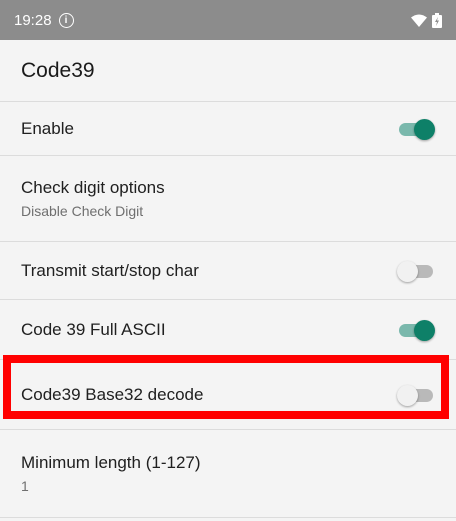 The height and width of the screenshot is (521, 456). I want to click on enable-toggle, so click(416, 129).